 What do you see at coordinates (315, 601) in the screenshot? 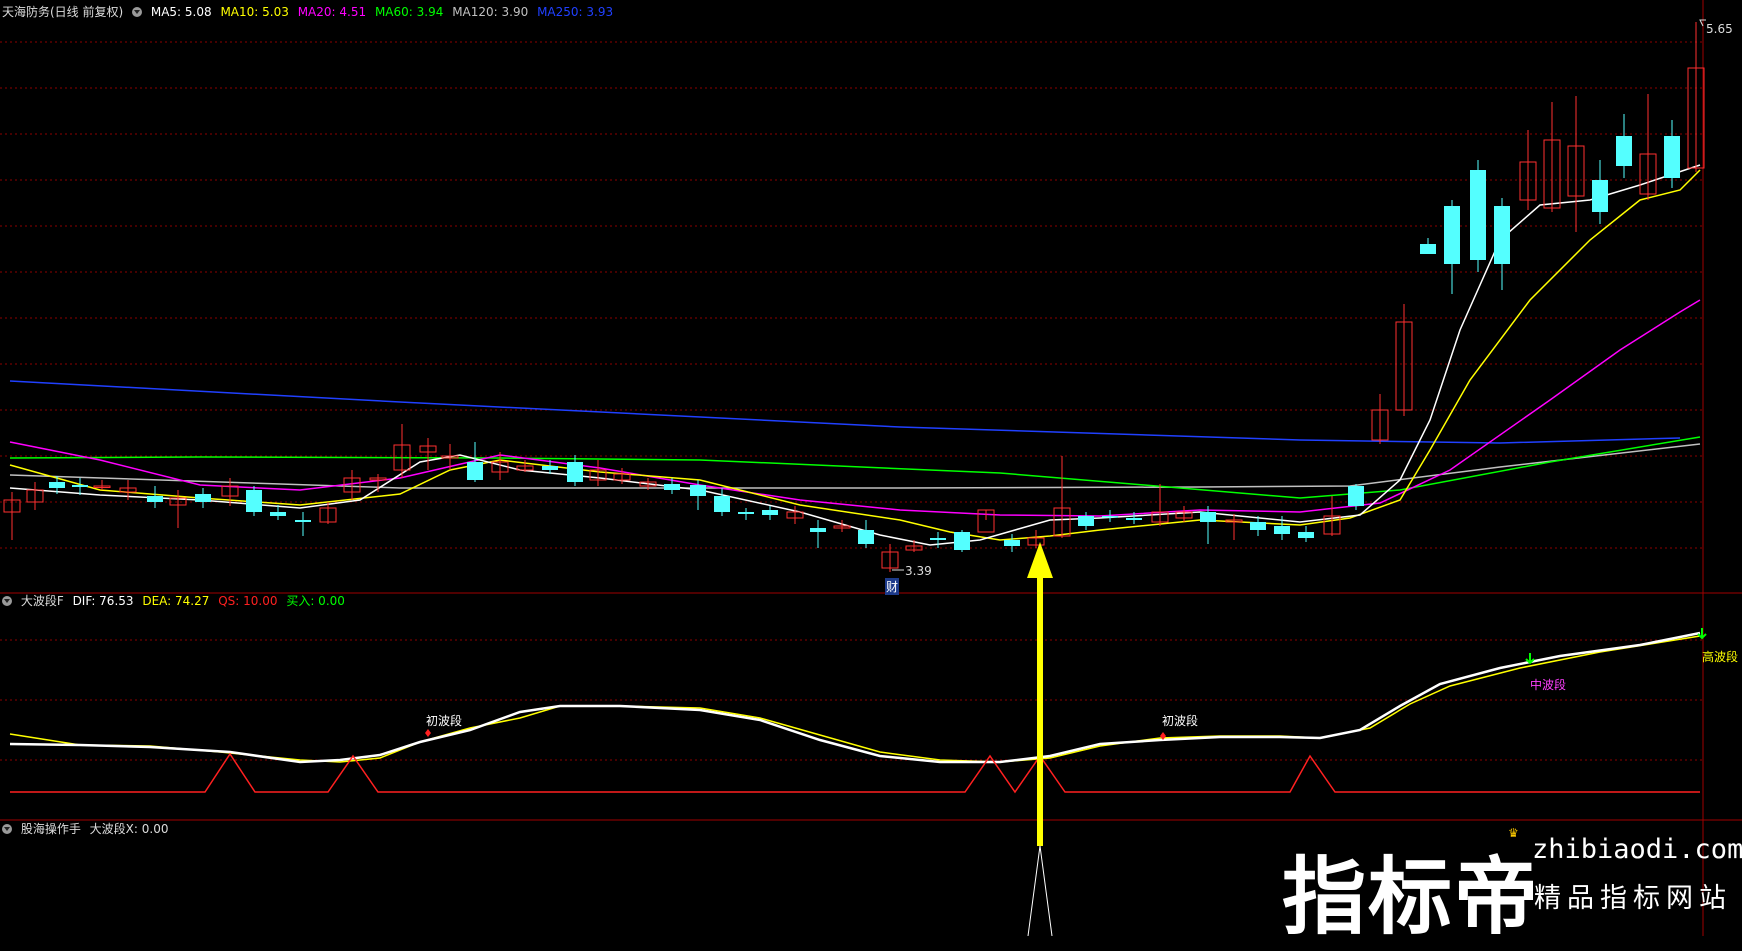
I see `buy-value: 买入: 0.00` at bounding box center [315, 601].